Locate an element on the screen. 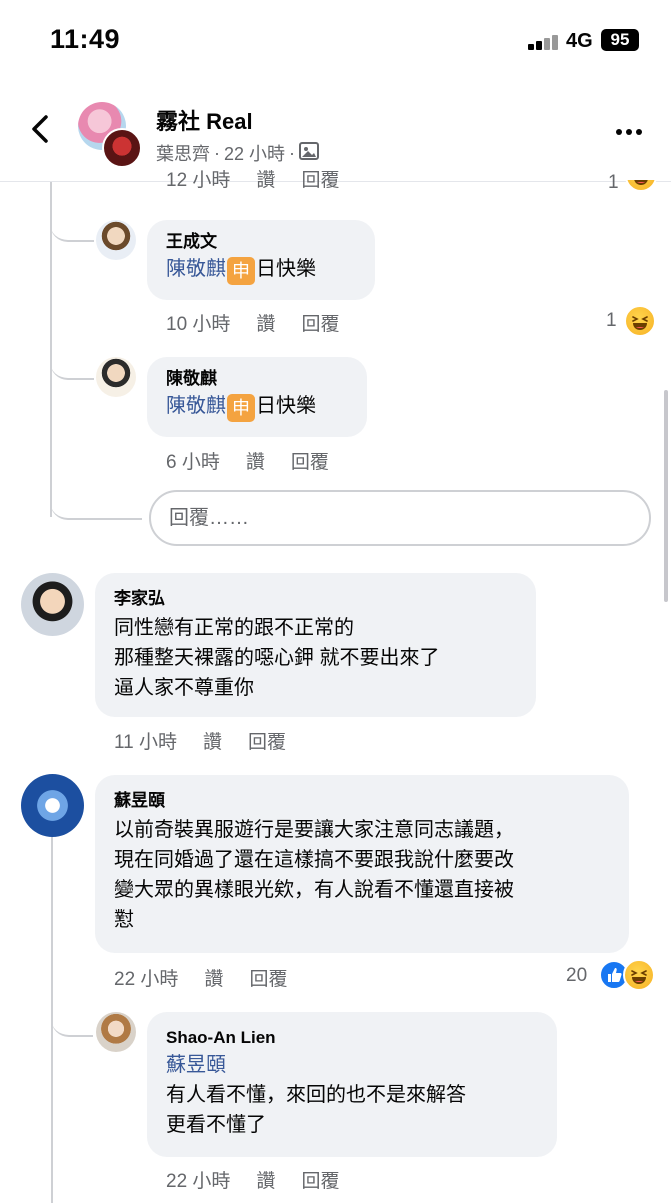 Image resolution: width=671 pixels, height=1203 pixels. back-arrow-icon is located at coordinates (41, 129).